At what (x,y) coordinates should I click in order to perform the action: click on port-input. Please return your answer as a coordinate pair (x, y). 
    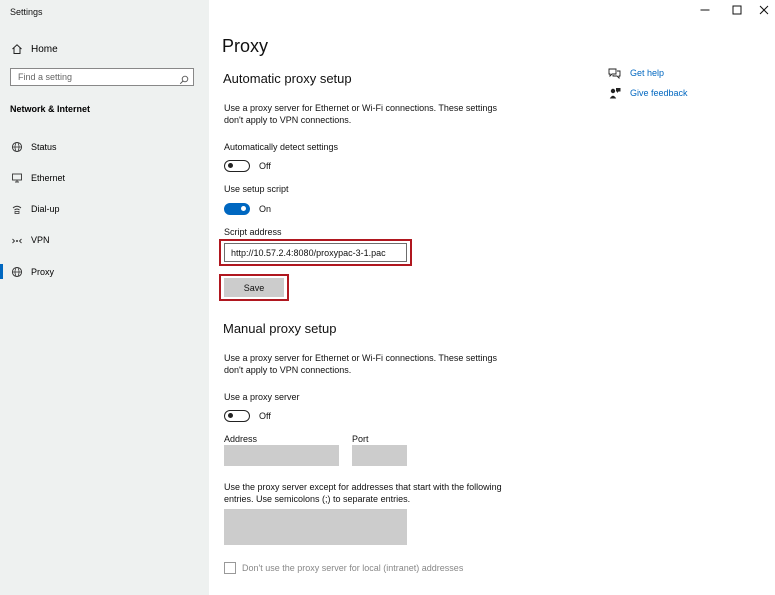
    Looking at the image, I should click on (379, 455).